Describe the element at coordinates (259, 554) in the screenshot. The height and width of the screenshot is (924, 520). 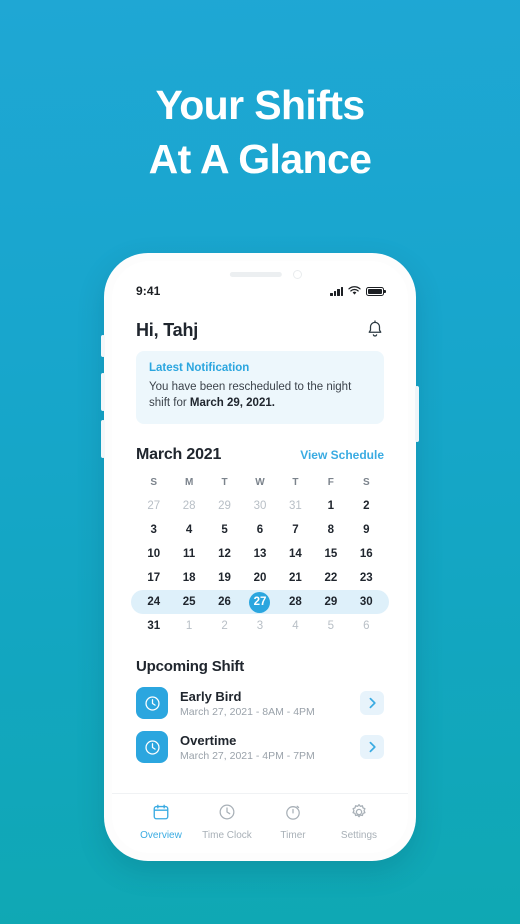
I see `calendar-day: 13` at that location.